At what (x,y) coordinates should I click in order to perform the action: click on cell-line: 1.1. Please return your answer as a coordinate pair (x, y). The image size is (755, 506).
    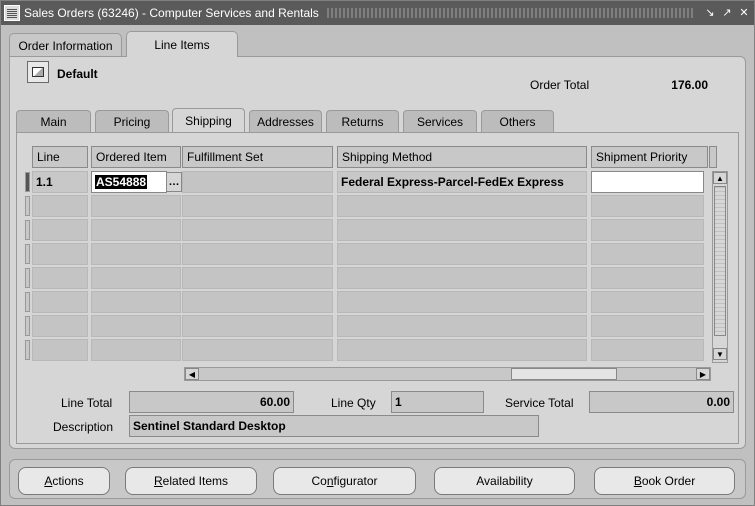
    Looking at the image, I should click on (60, 182).